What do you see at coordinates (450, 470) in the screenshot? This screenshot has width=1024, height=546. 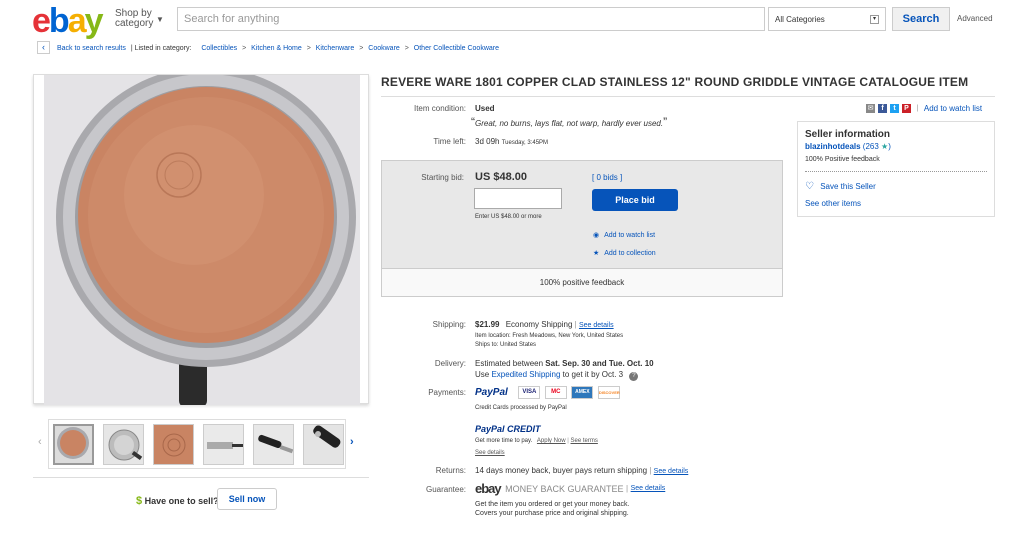 I see `returns-label: Returns:` at bounding box center [450, 470].